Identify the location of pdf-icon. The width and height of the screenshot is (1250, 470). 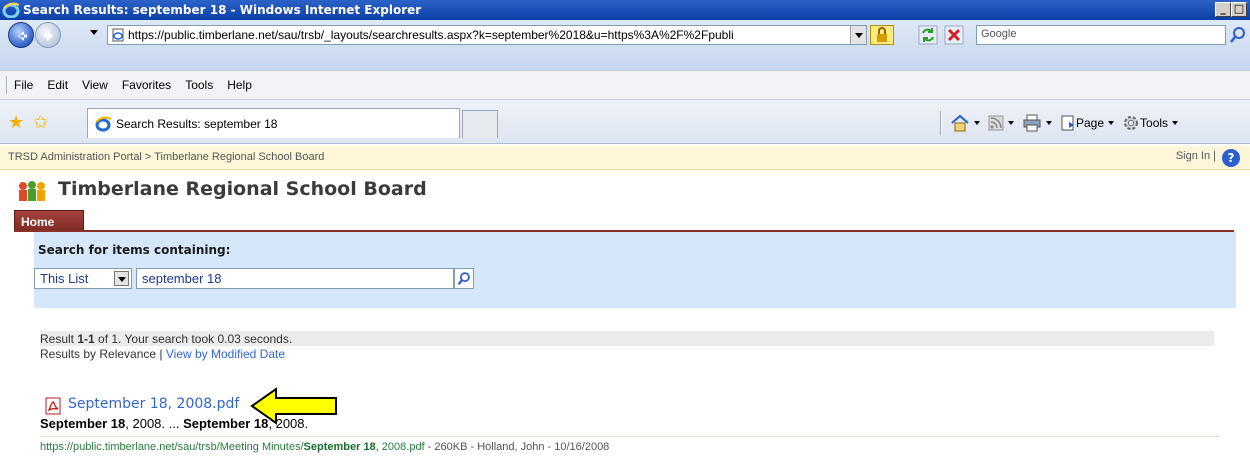
(53, 406).